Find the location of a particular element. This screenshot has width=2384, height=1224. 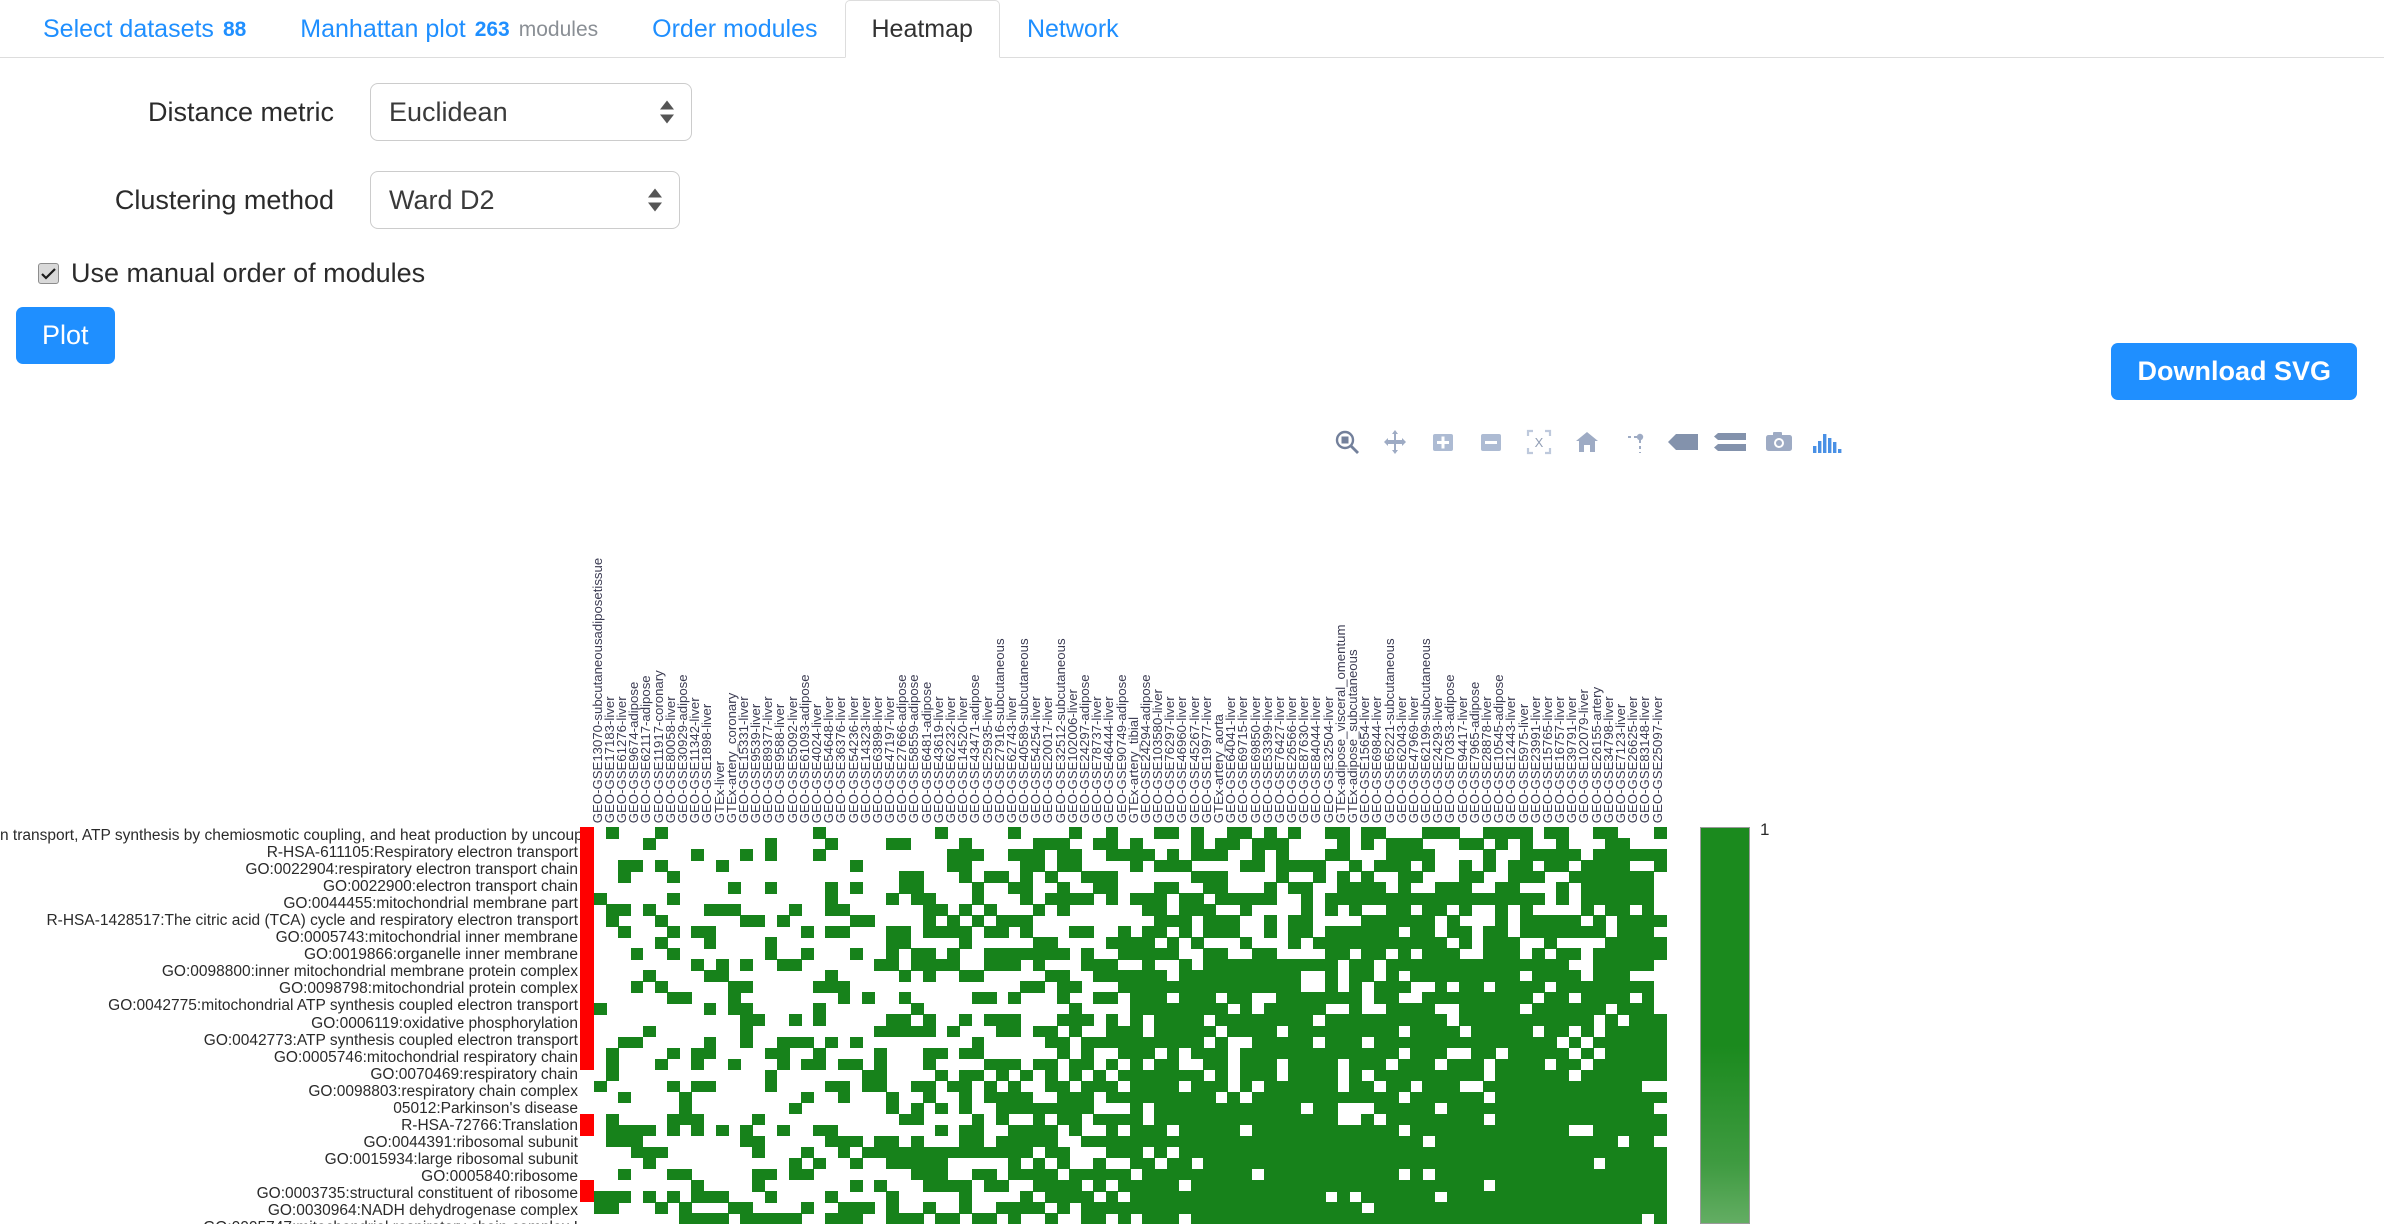

hover-compare-icon is located at coordinates (1683, 442).